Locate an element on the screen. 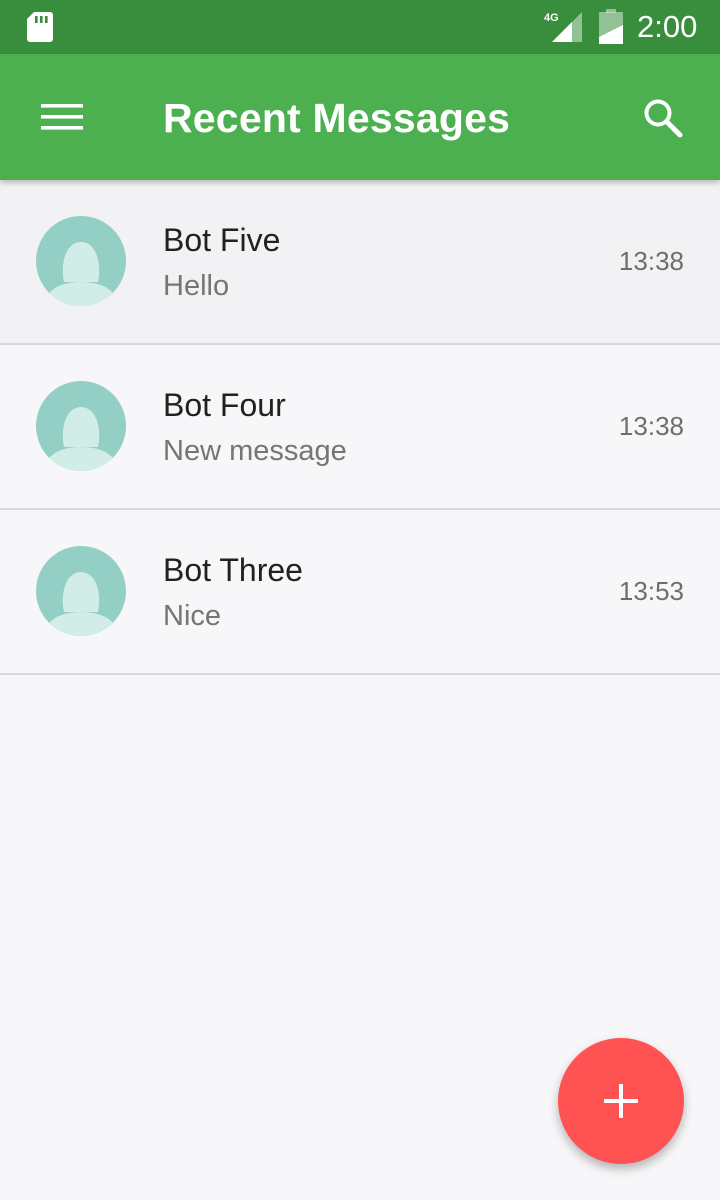  status-clock: 2:00 is located at coordinates (667, 26).